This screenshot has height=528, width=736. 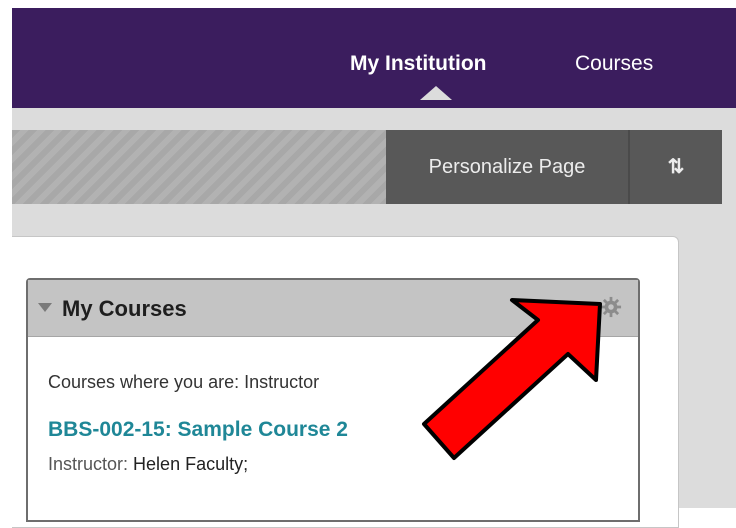 What do you see at coordinates (191, 464) in the screenshot?
I see `instructor-name: Helen Faculty;` at bounding box center [191, 464].